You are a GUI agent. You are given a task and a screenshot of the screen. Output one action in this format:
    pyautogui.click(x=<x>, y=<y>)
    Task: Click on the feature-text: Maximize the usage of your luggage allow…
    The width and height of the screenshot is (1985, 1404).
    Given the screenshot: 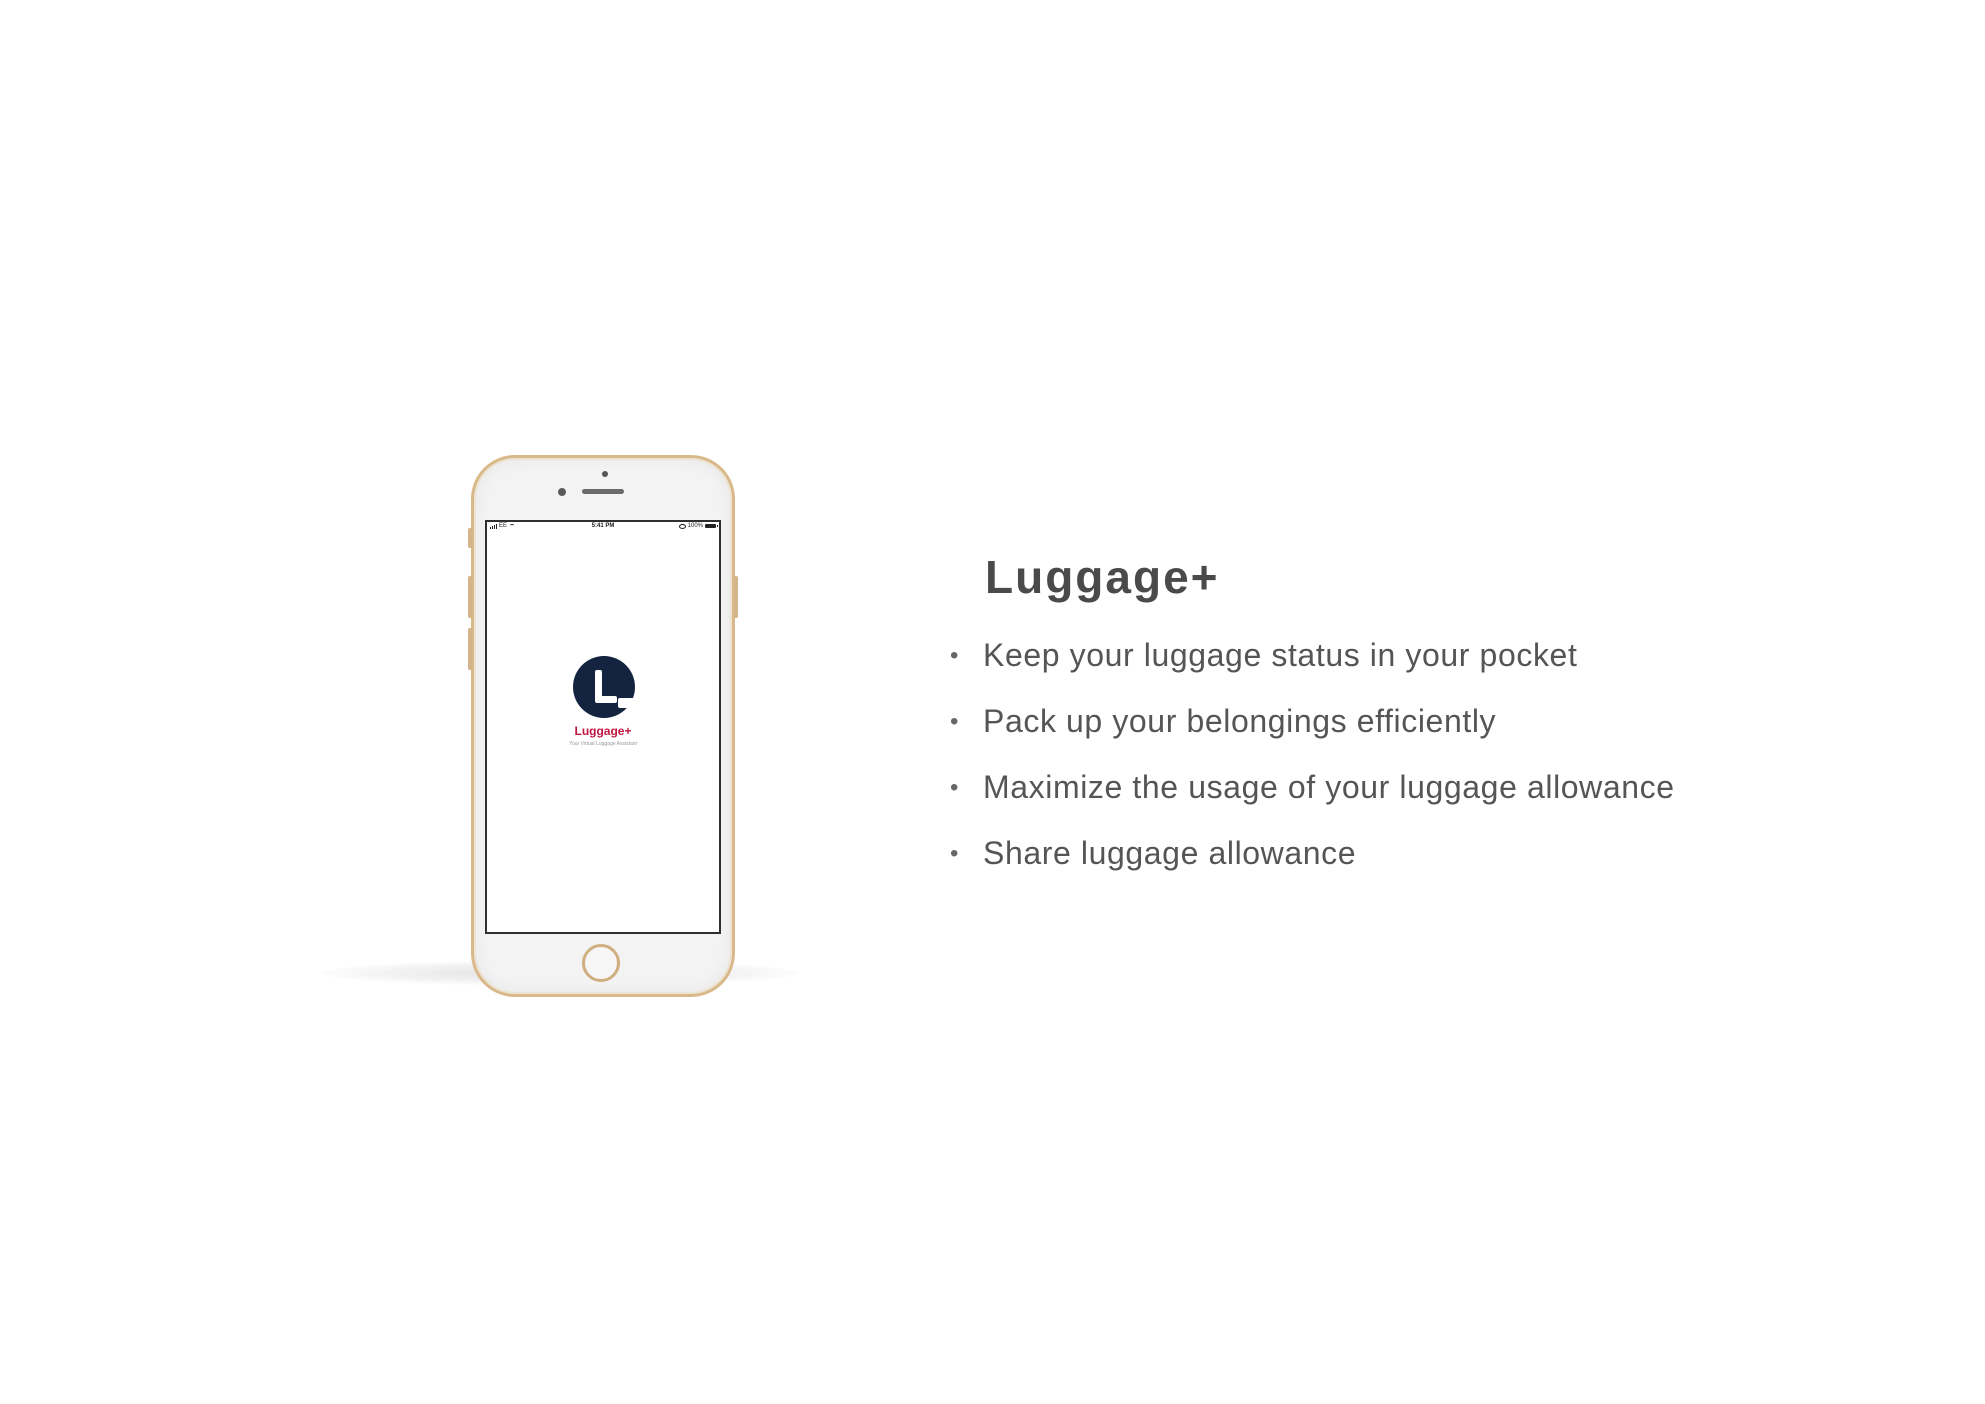 What is the action you would take?
    pyautogui.click(x=1329, y=787)
    